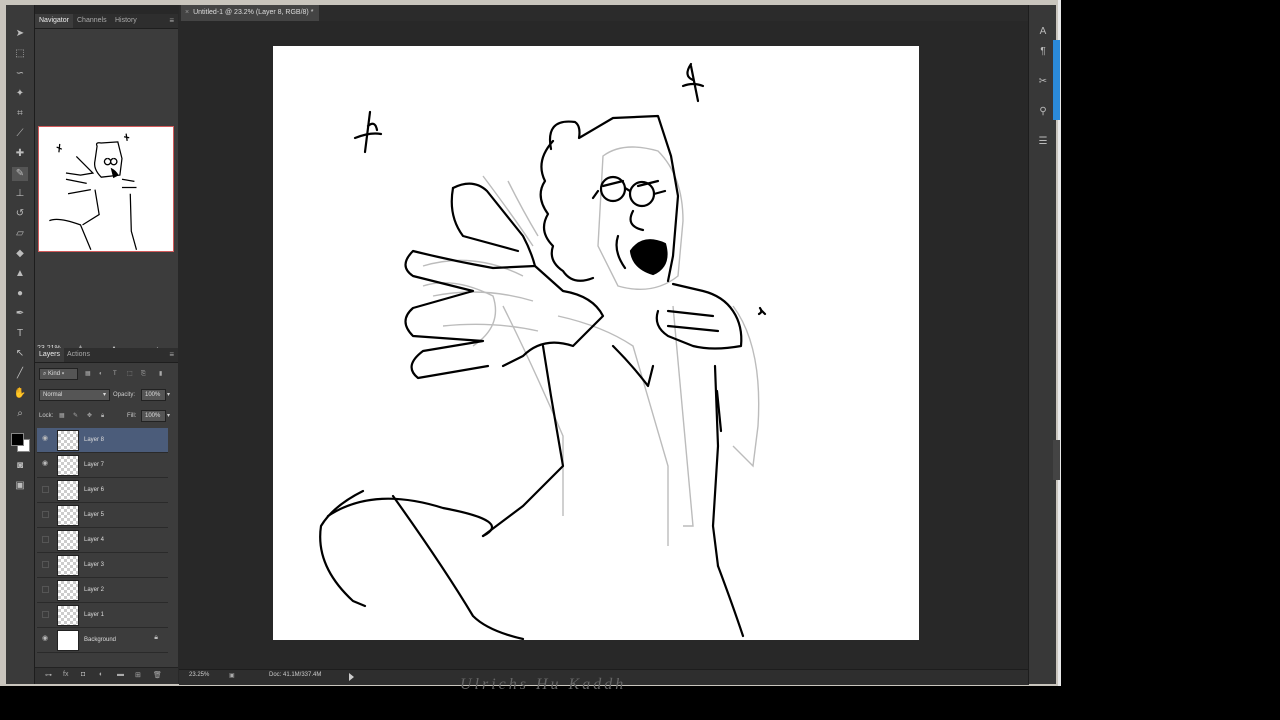 The height and width of the screenshot is (720, 1280). What do you see at coordinates (107, 374) in the screenshot?
I see `layer-filter-row: ⌕ Kind ▾ ▦ ◐ T ⬚ ⎘ ▮` at bounding box center [107, 374].